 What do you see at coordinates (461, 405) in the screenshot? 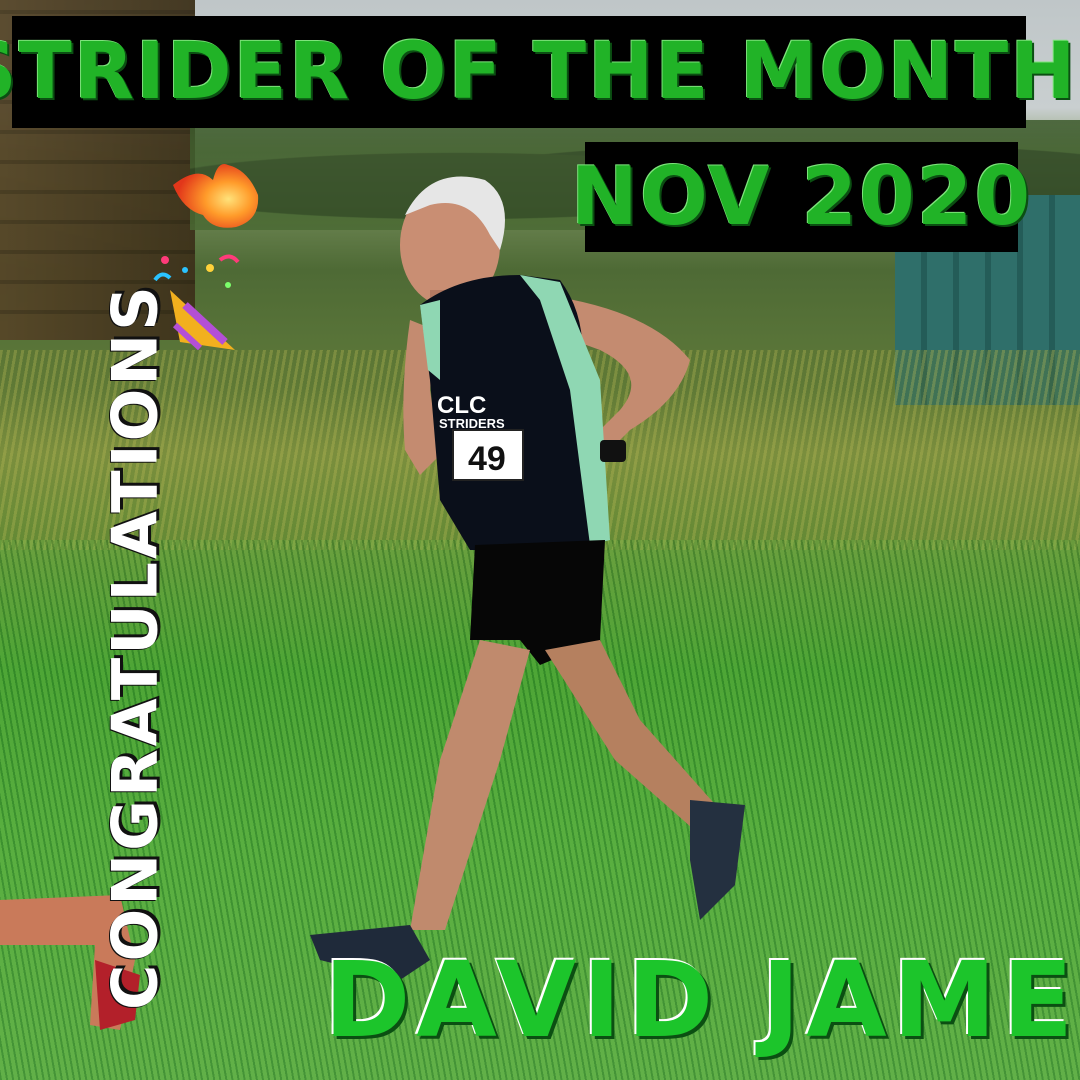
I see `vest-text: CLC` at bounding box center [461, 405].